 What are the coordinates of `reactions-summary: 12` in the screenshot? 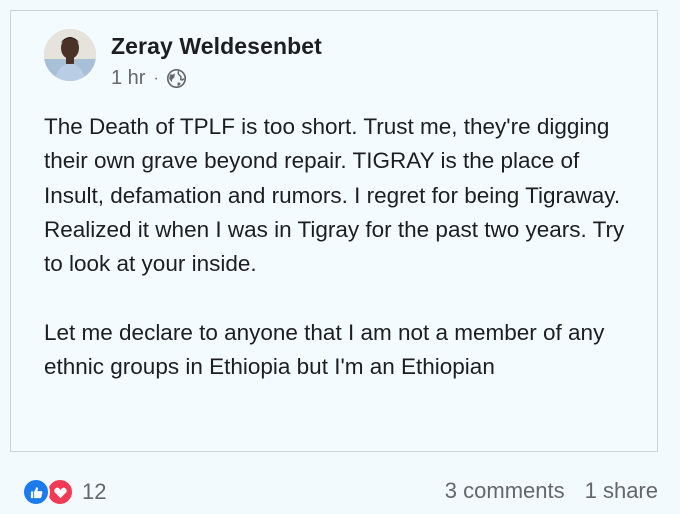 It's located at (64, 492).